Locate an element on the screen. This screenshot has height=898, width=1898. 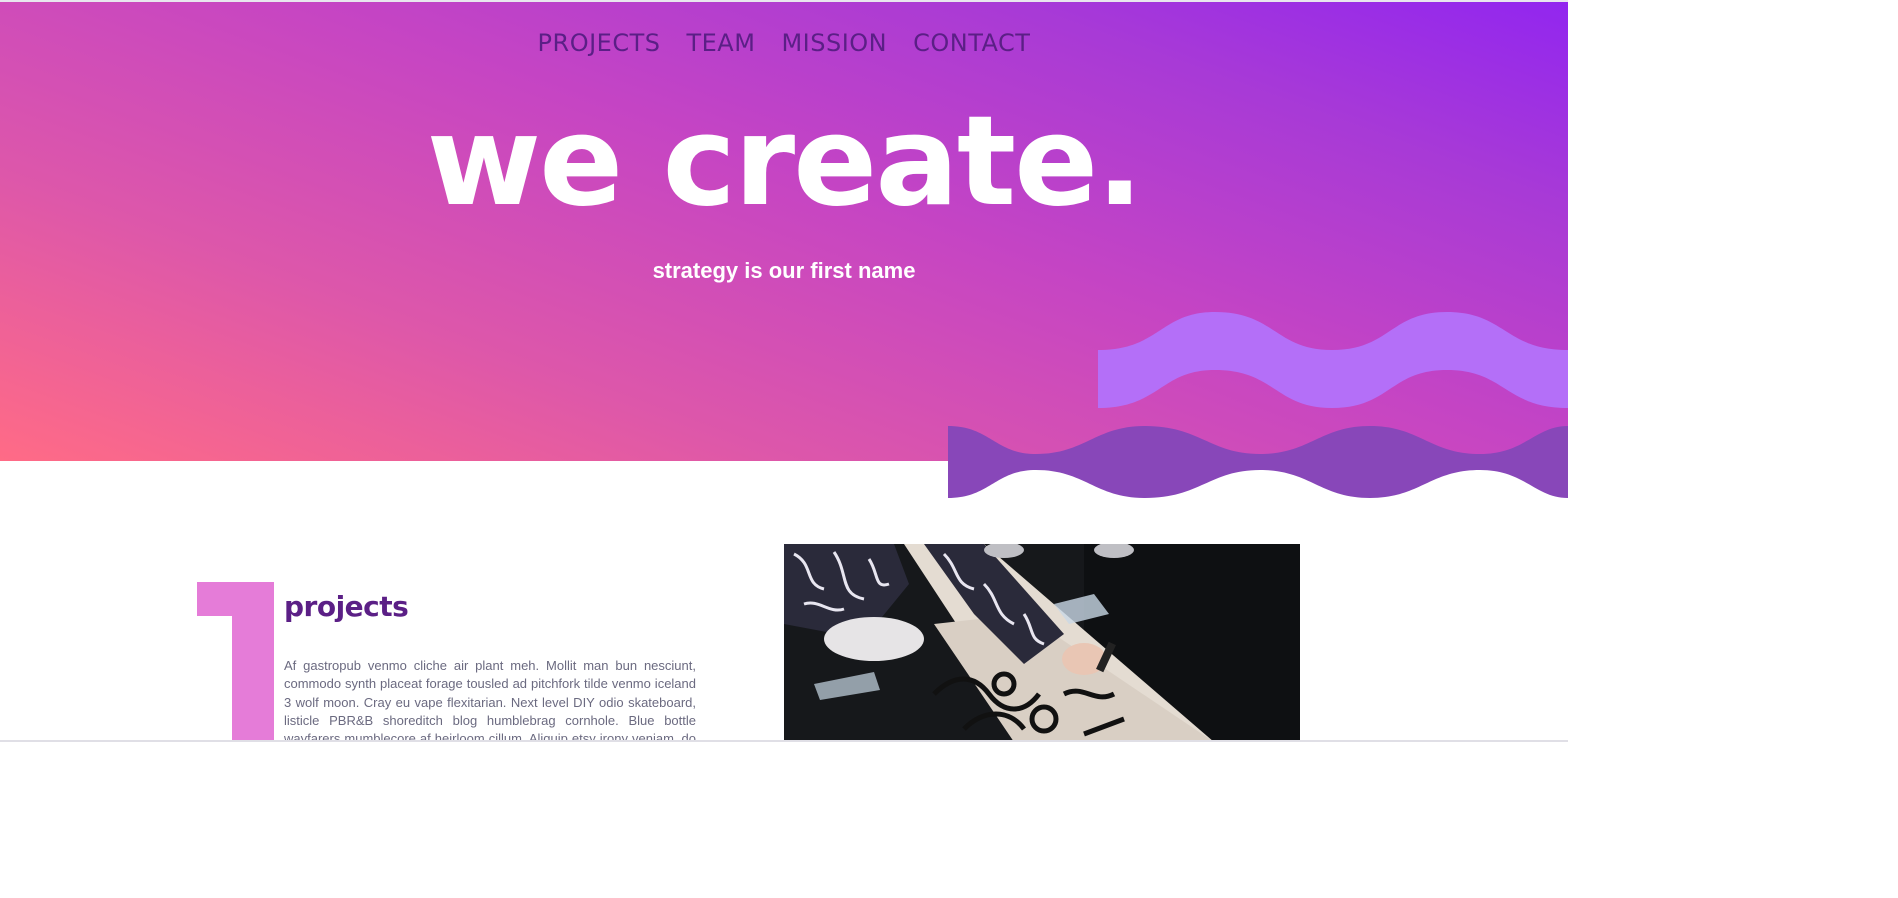
section-number-graphic is located at coordinates (235, 662).